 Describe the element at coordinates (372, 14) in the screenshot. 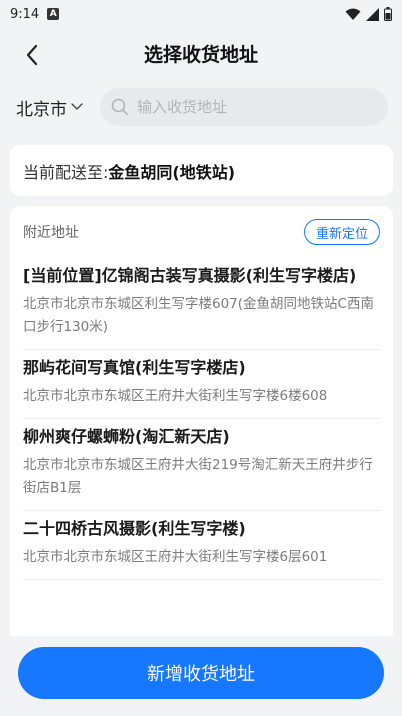

I see `signal-icon` at that location.